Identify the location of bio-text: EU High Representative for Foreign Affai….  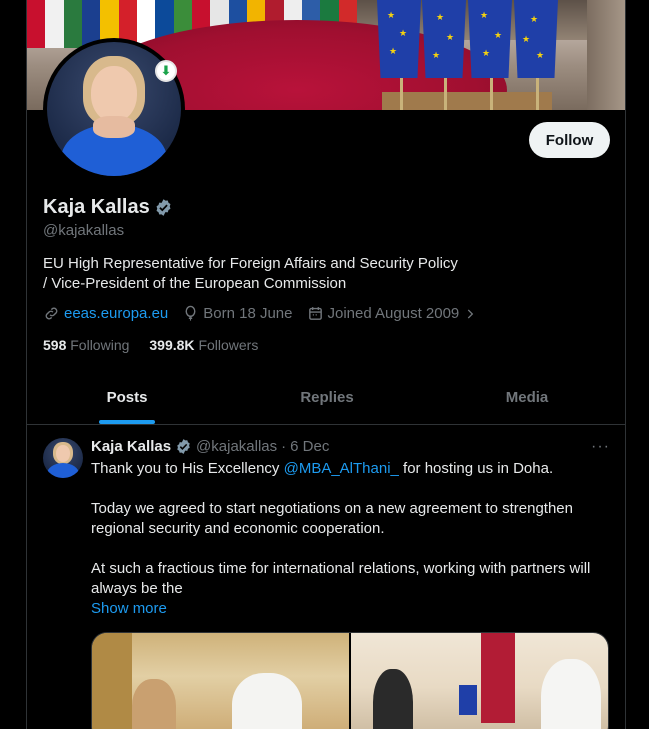
(250, 273).